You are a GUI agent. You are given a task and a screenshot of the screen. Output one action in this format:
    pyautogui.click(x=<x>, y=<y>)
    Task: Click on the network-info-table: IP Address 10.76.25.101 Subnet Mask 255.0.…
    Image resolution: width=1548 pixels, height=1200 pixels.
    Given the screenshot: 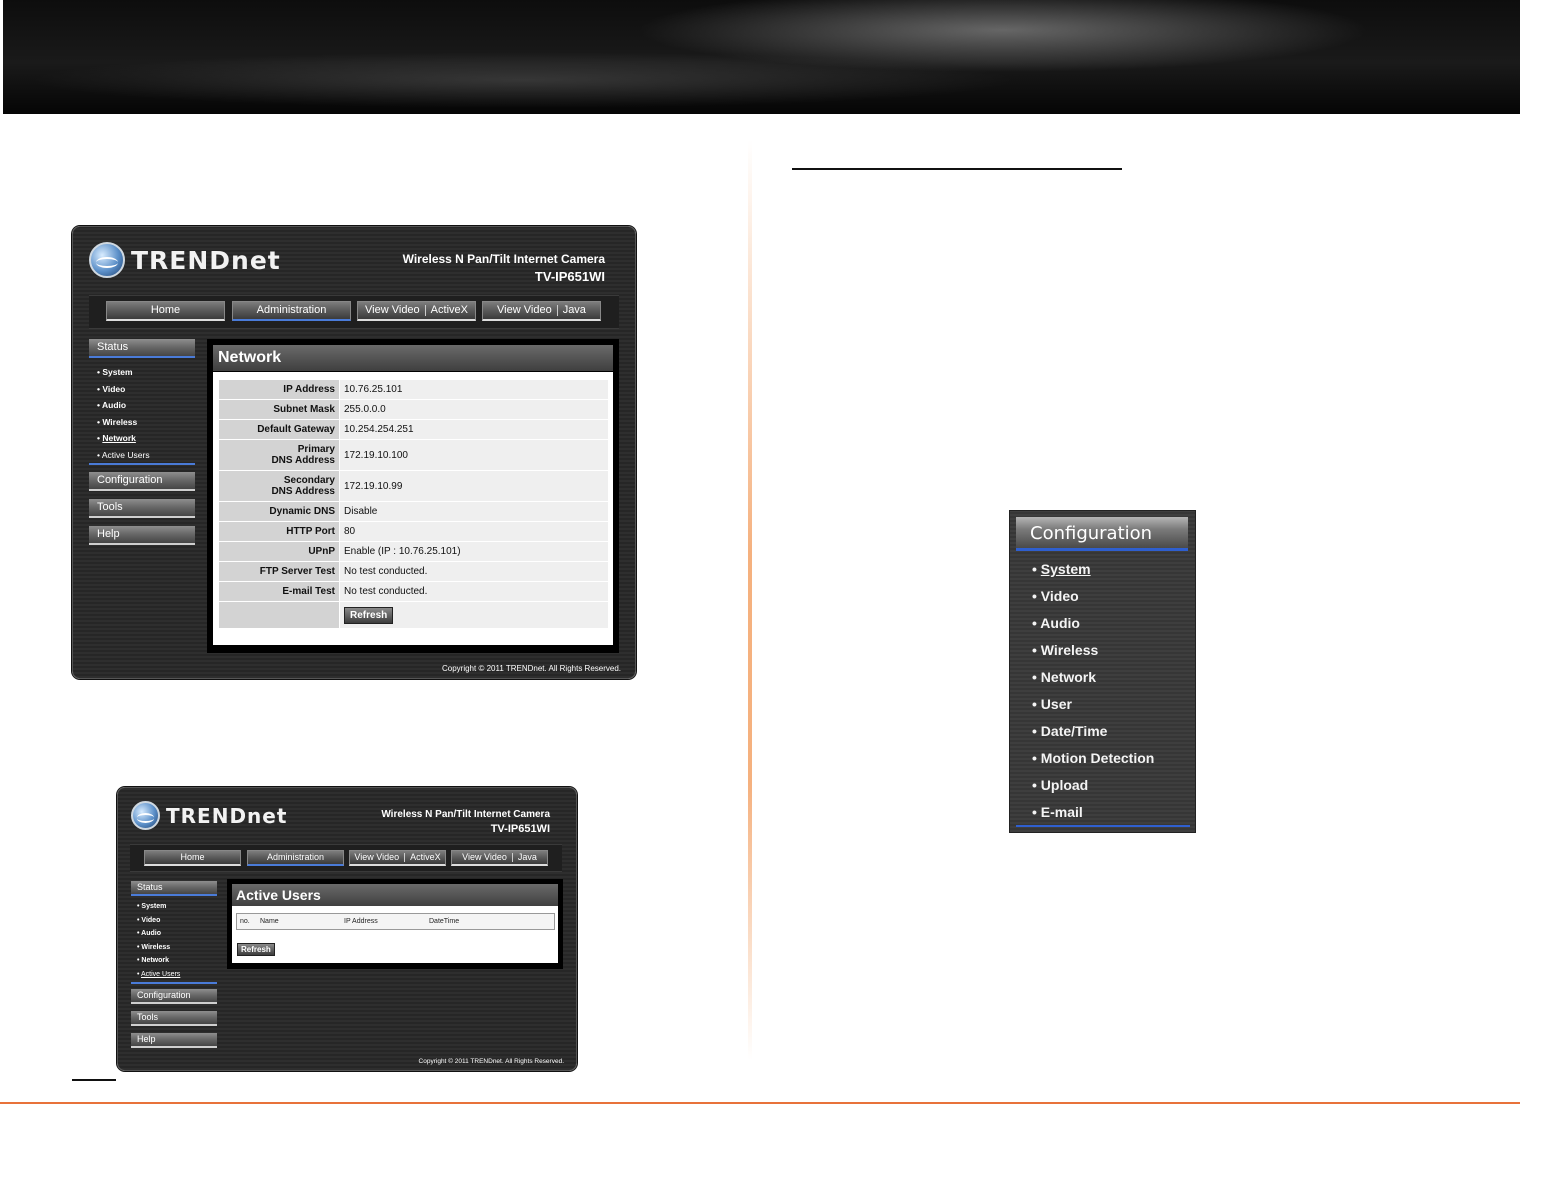 What is the action you would take?
    pyautogui.click(x=413, y=504)
    